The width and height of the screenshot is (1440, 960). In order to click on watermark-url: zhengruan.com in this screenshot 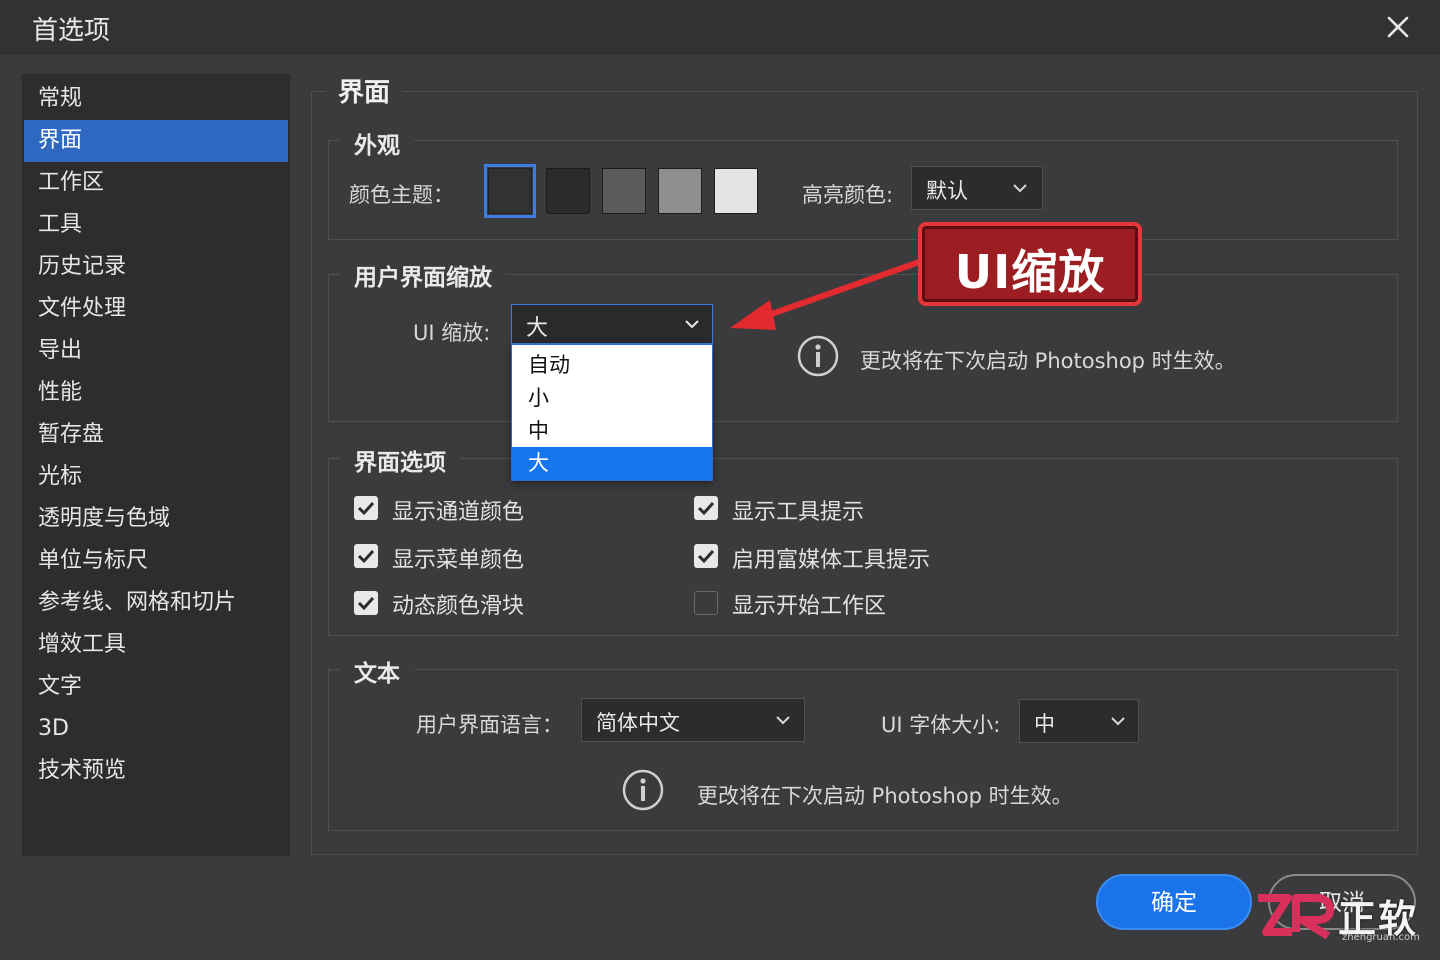, I will do `click(1381, 937)`.